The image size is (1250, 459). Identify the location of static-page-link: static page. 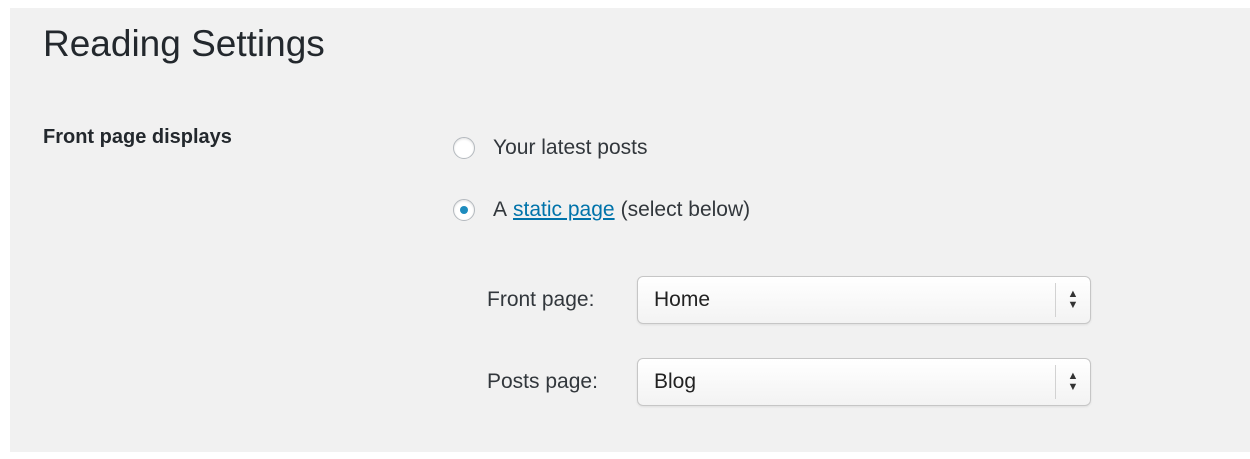
(564, 210).